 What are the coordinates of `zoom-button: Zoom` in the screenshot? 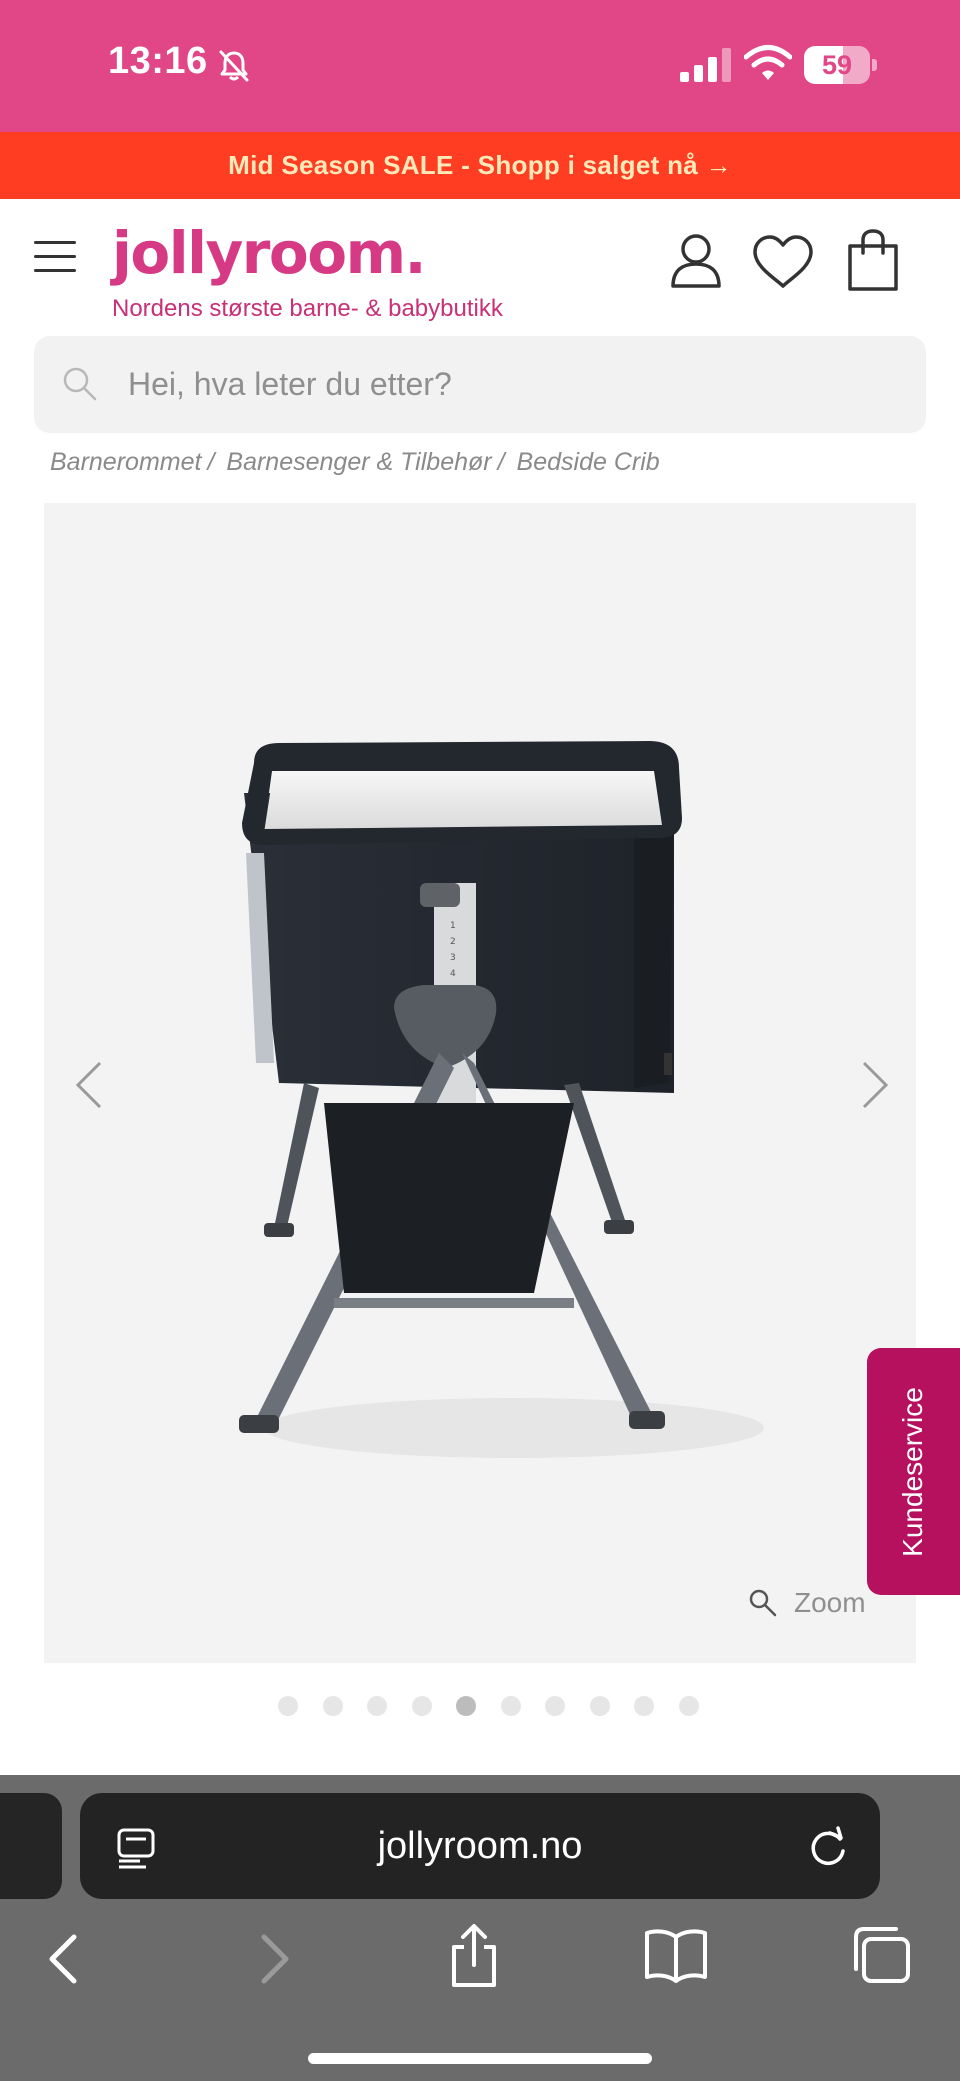 It's located at (807, 1603).